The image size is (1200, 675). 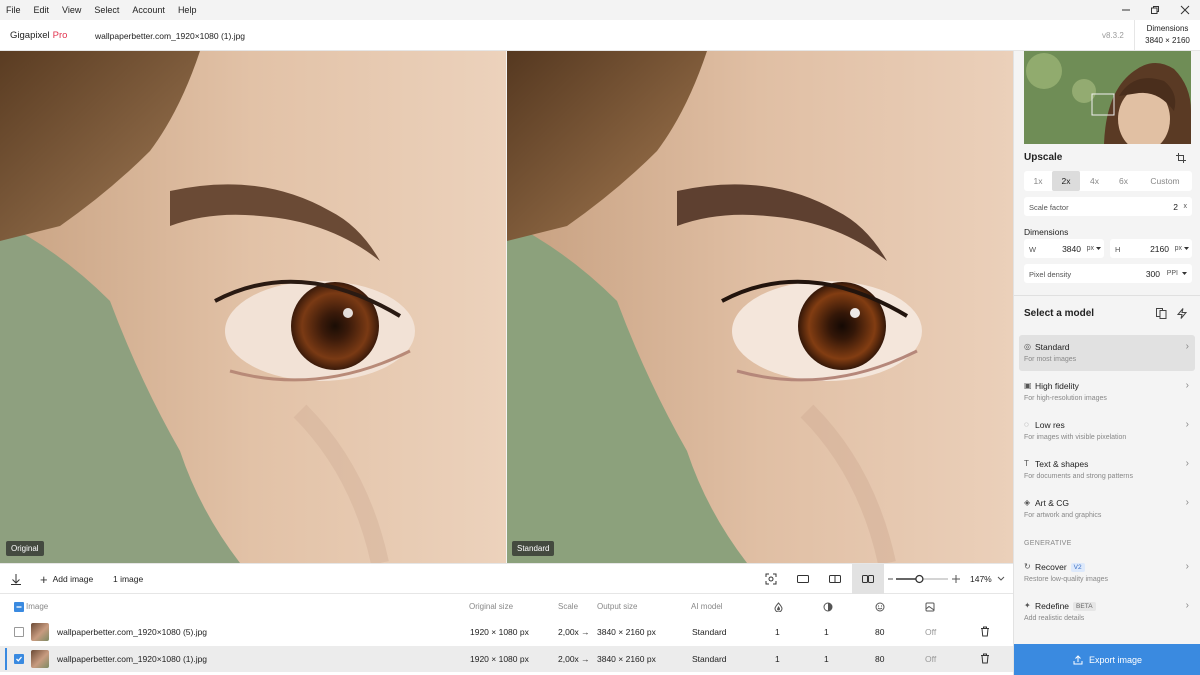 I want to click on model-art-cg: ◈ Art & CG For artwork and graphics ›, so click(x=1107, y=509).